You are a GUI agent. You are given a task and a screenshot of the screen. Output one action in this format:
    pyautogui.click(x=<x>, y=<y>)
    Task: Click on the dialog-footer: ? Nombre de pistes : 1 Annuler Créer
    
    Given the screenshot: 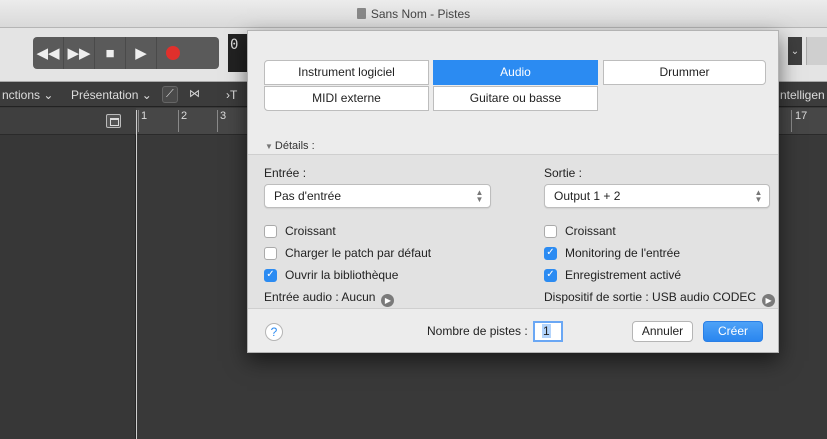 What is the action you would take?
    pyautogui.click(x=513, y=331)
    